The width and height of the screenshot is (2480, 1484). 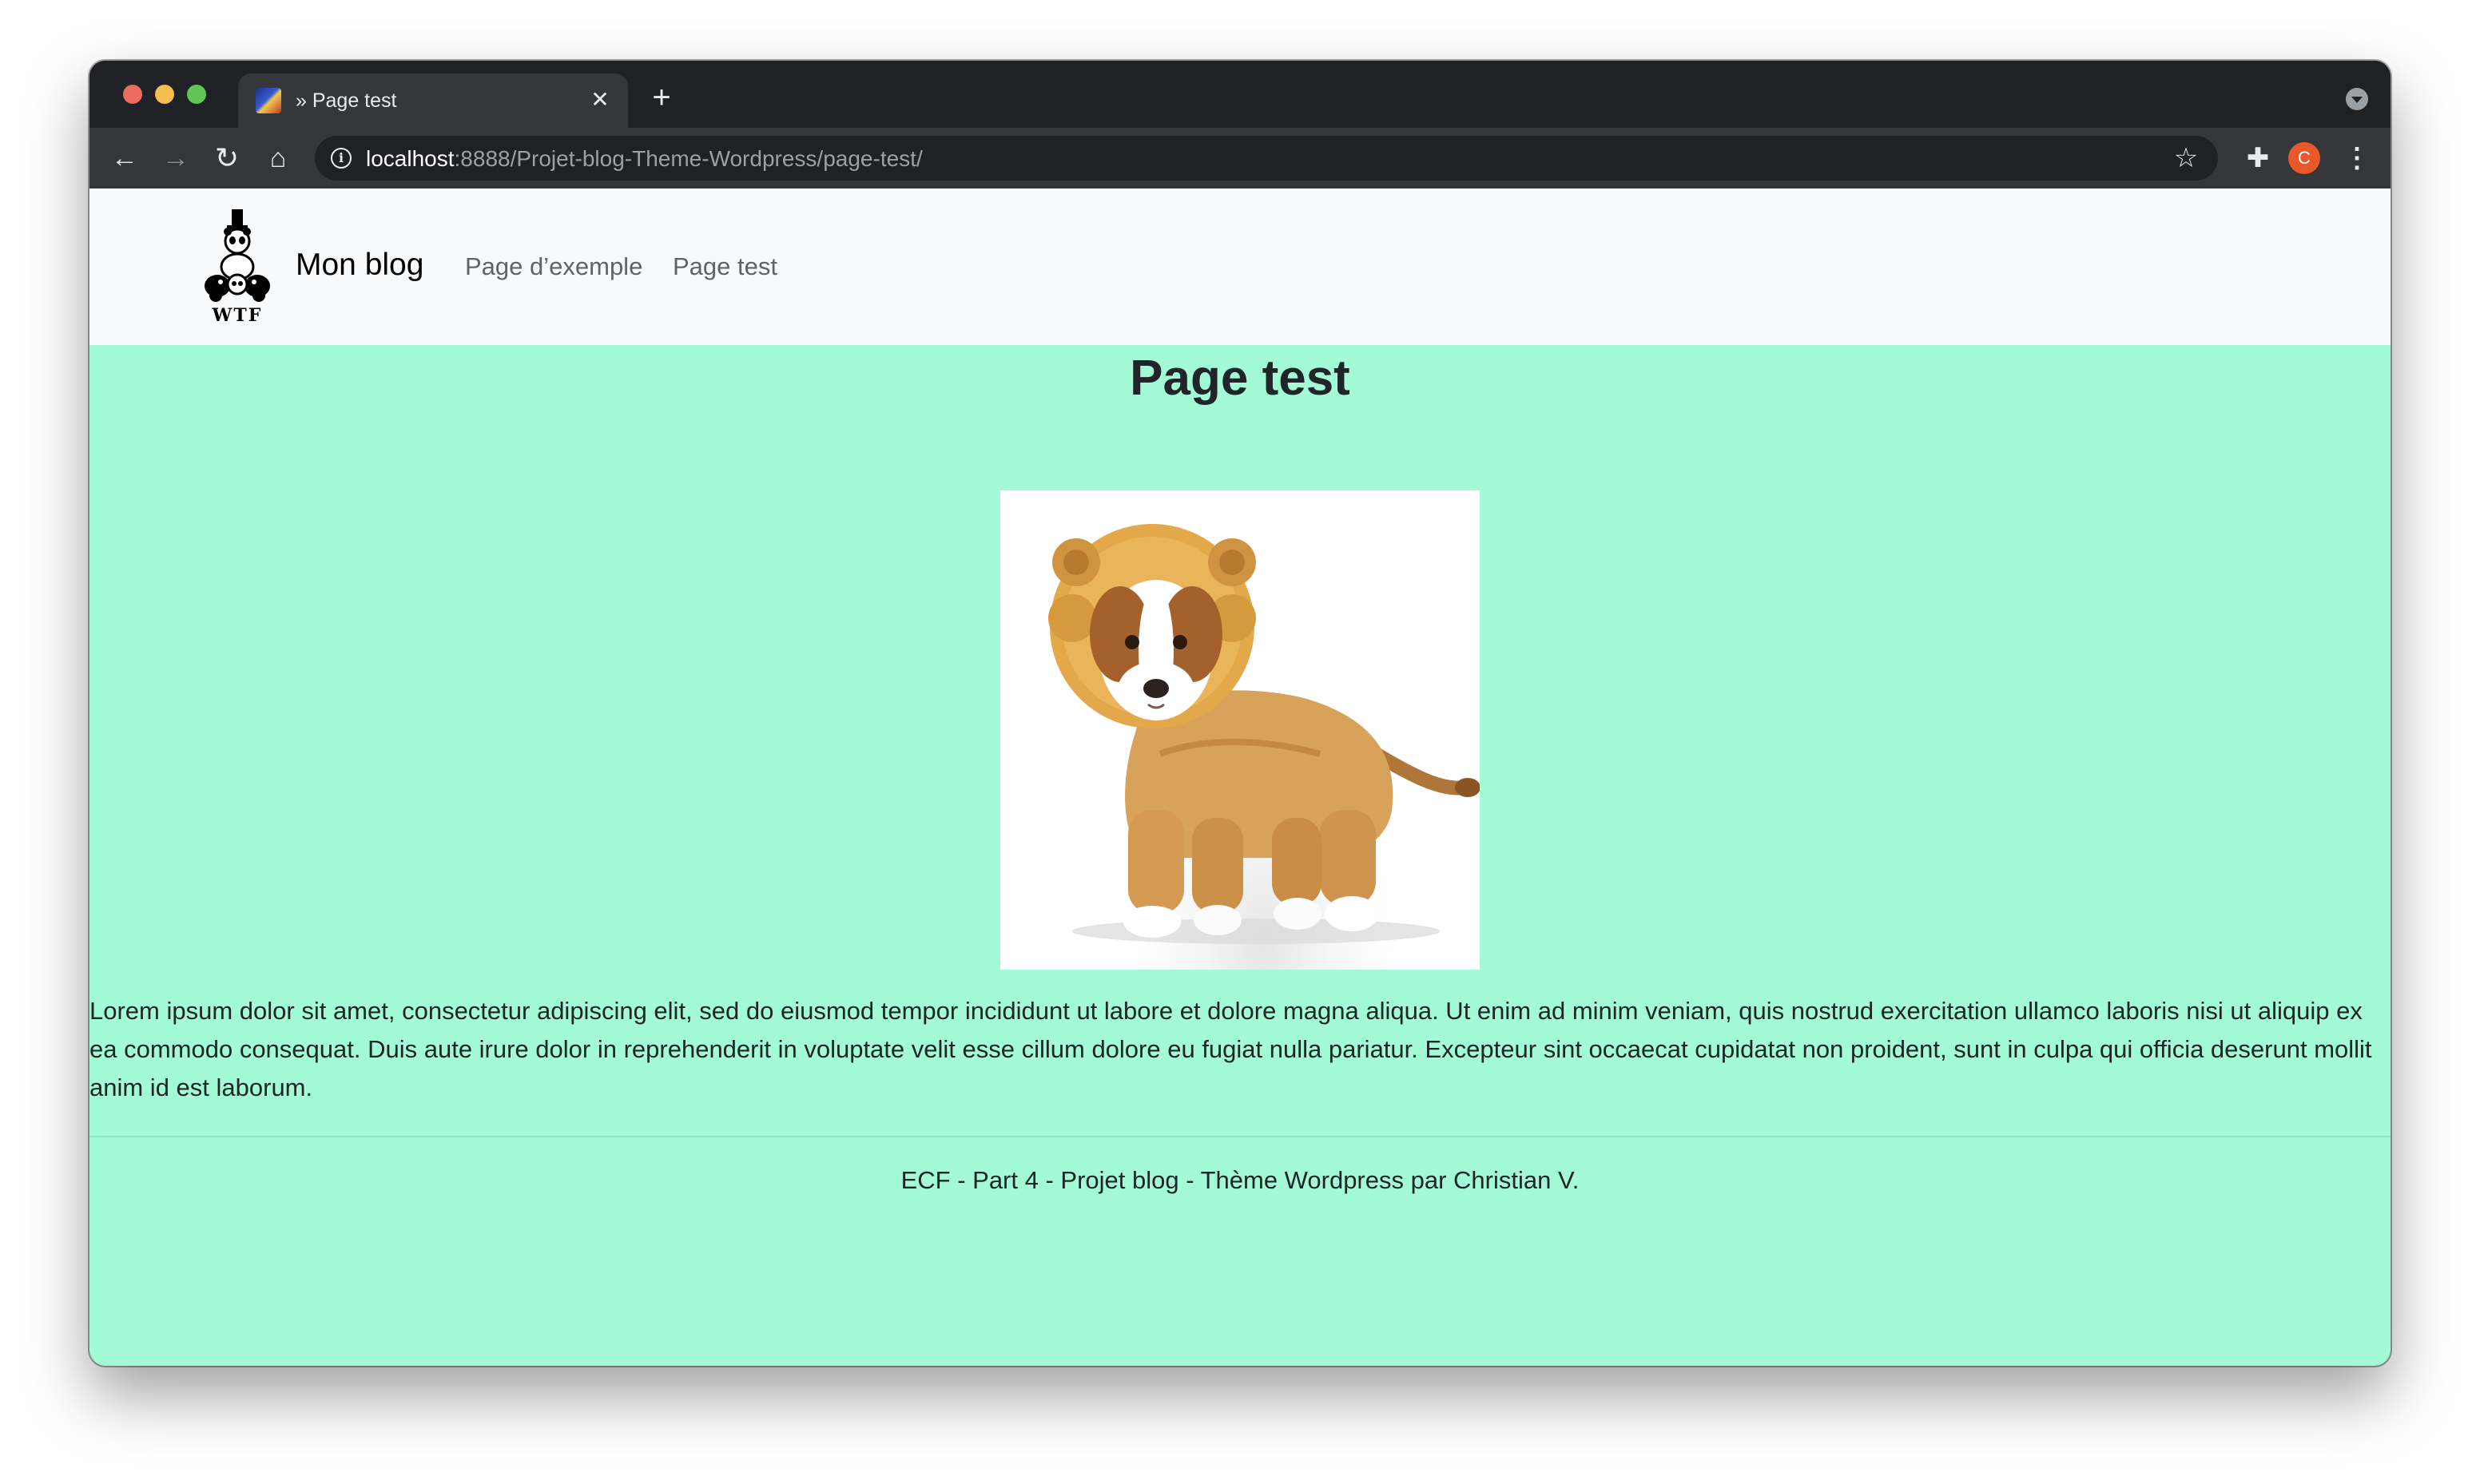 I want to click on featured-image, so click(x=1240, y=730).